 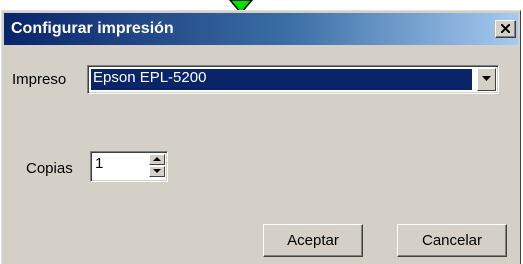 I want to click on close-icon, so click(x=505, y=28).